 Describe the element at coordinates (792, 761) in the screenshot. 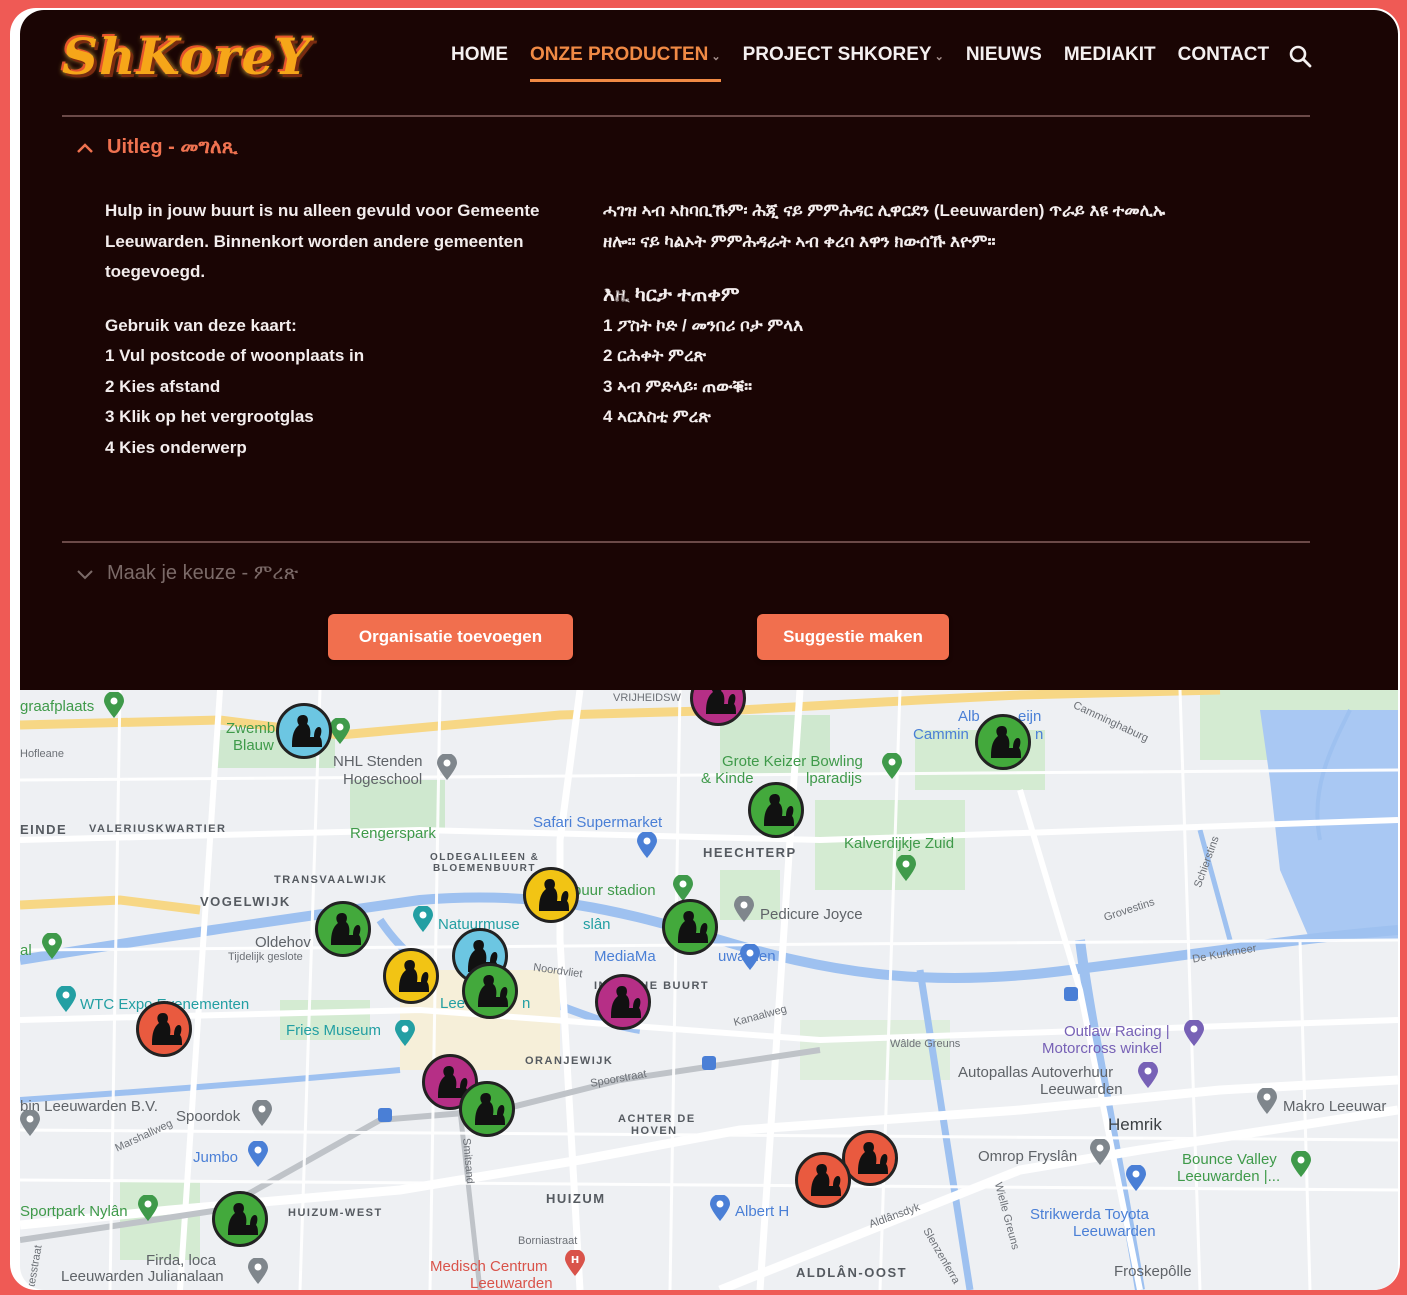

I see `map-label: Grote Keizer Bowling` at that location.